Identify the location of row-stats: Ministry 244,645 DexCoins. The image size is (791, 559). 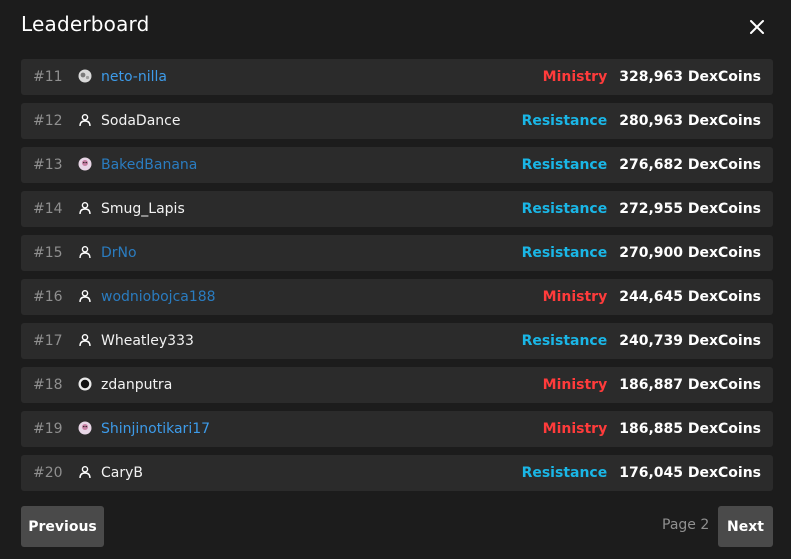
(652, 297).